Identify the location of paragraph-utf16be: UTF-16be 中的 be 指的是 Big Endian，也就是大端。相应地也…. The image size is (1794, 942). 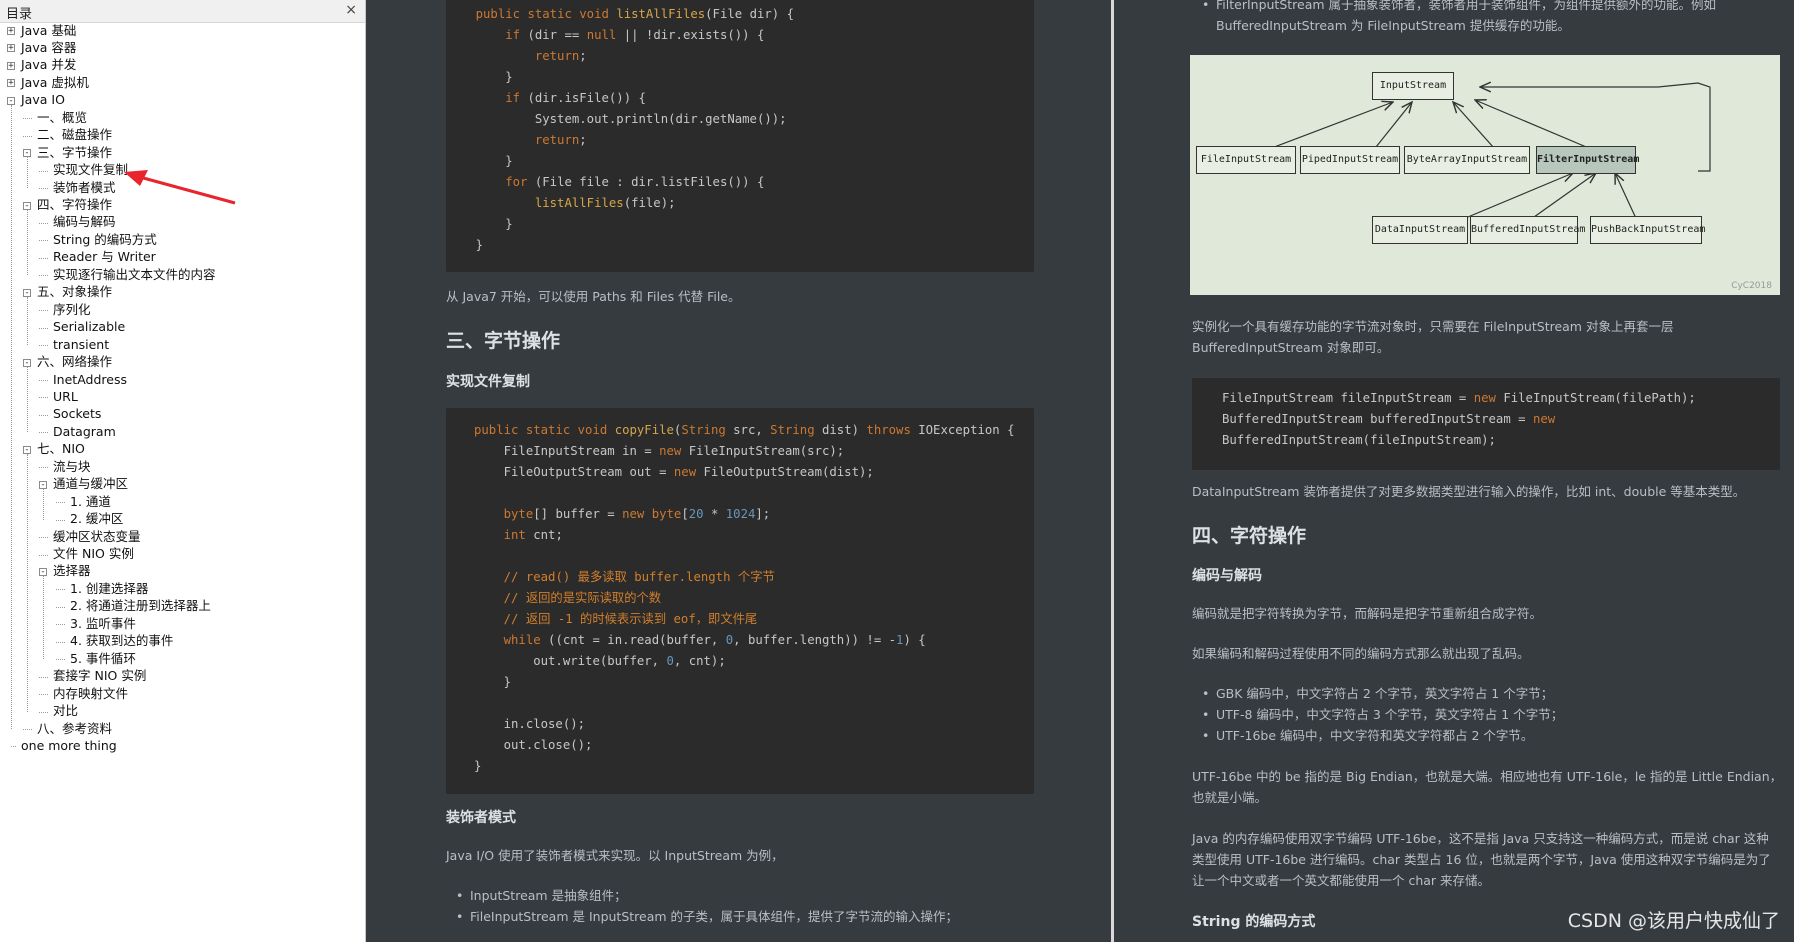
(1487, 776).